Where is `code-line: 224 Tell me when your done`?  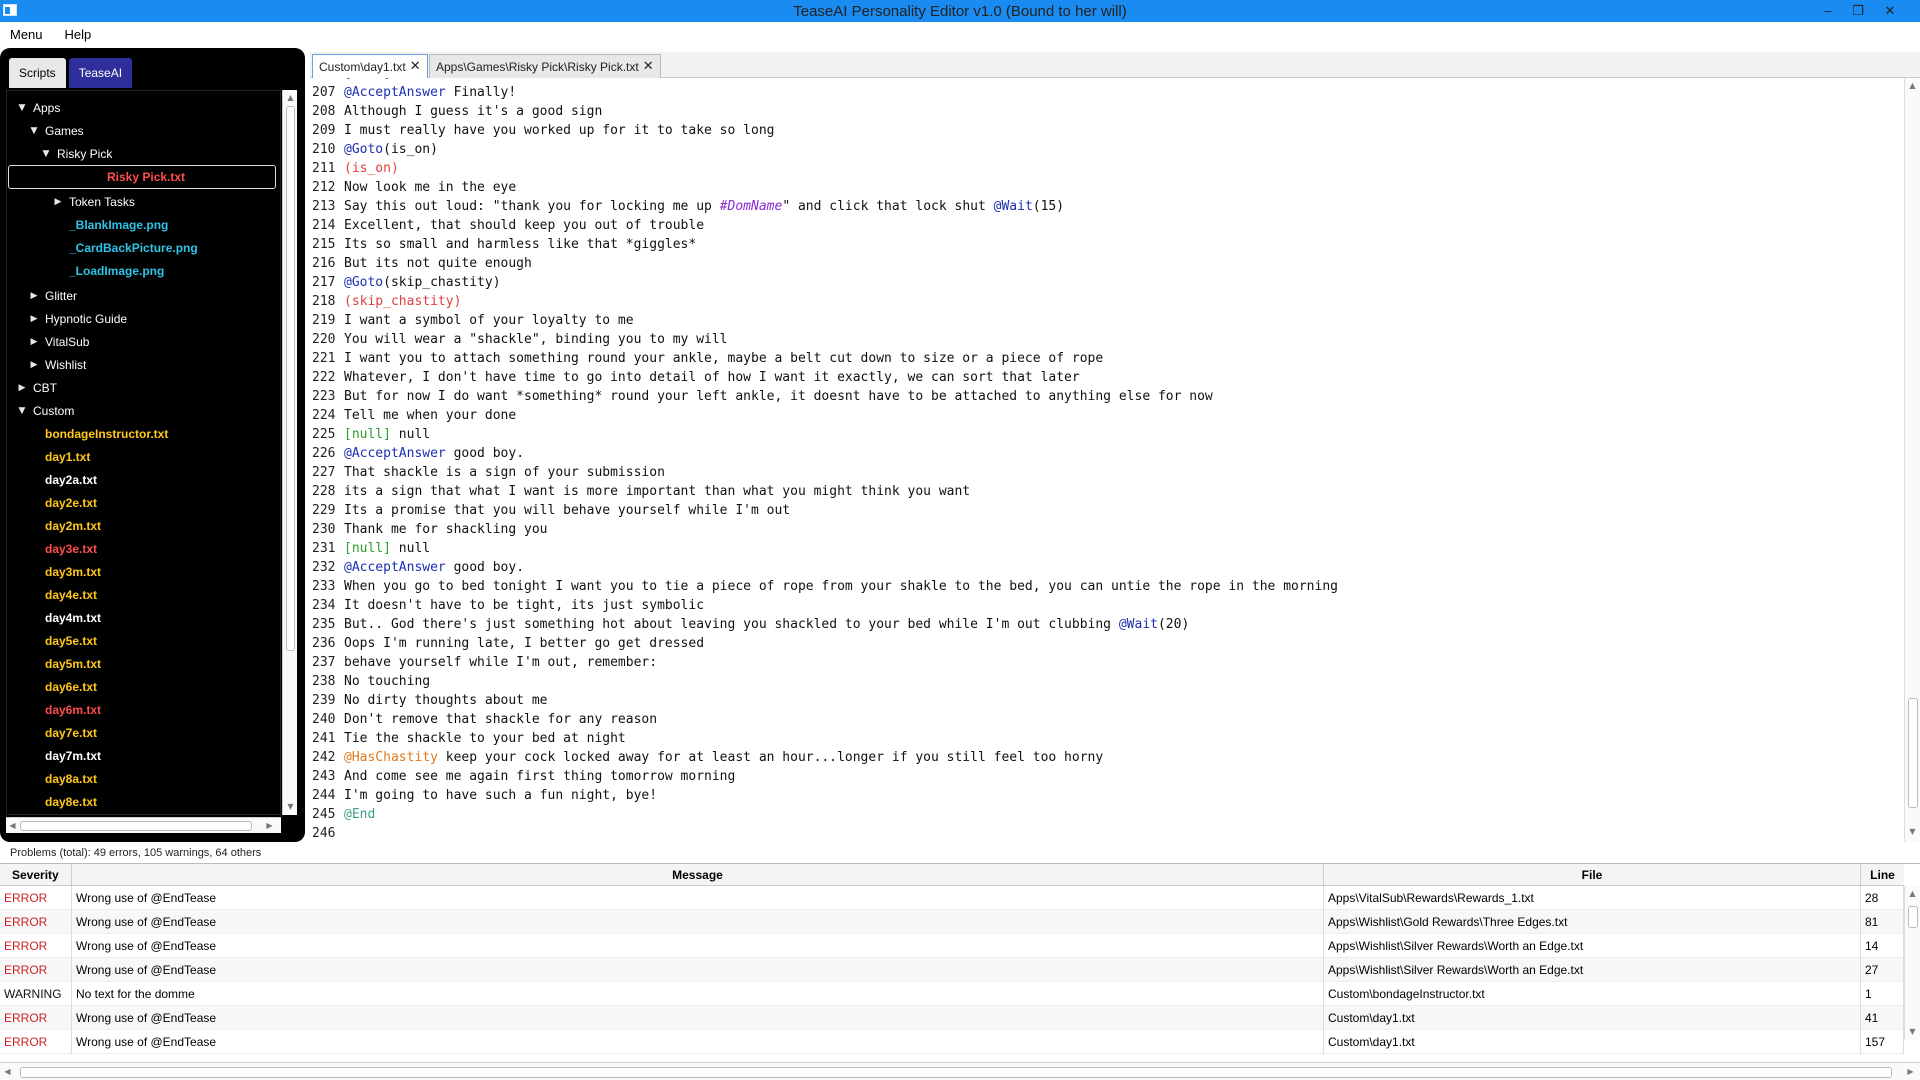 code-line: 224 Tell me when your done is located at coordinates (1107, 415).